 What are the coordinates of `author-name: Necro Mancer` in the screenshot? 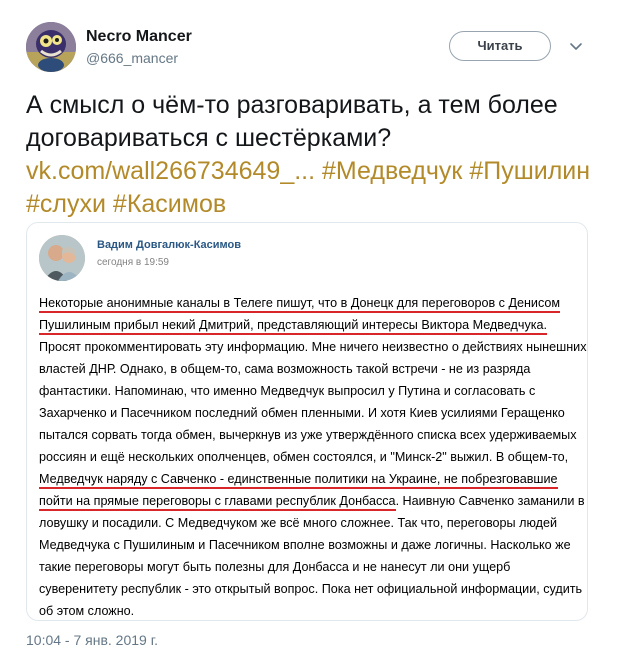 It's located at (139, 37).